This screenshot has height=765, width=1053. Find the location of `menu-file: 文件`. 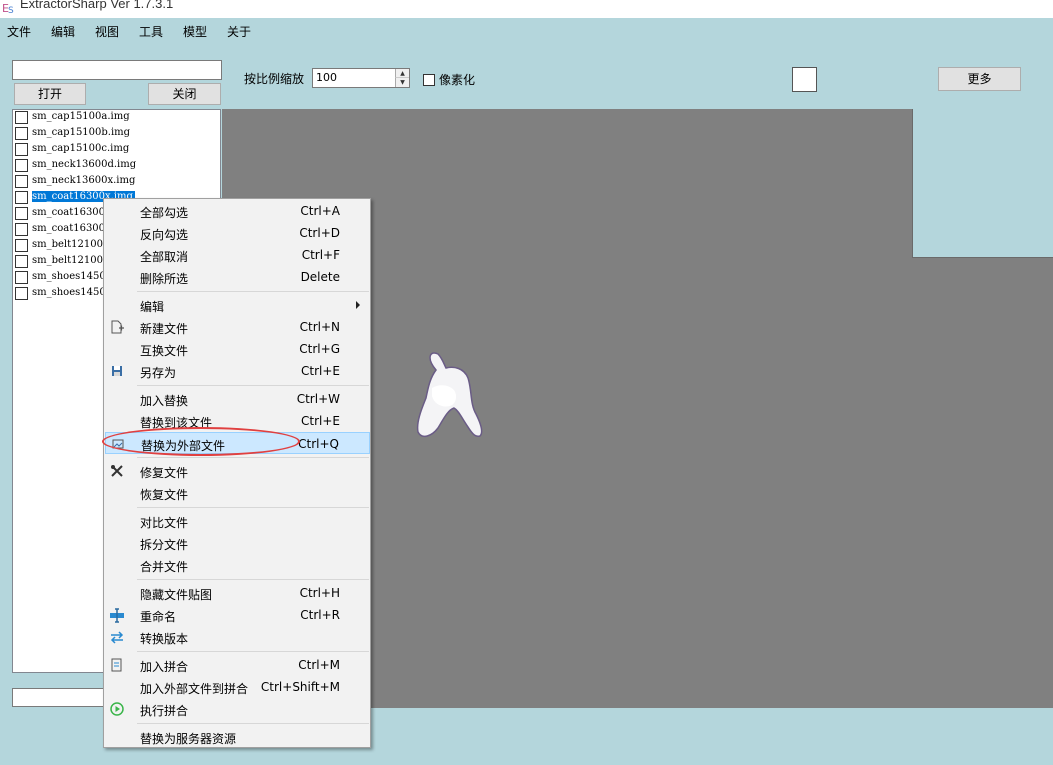

menu-file: 文件 is located at coordinates (19, 31).